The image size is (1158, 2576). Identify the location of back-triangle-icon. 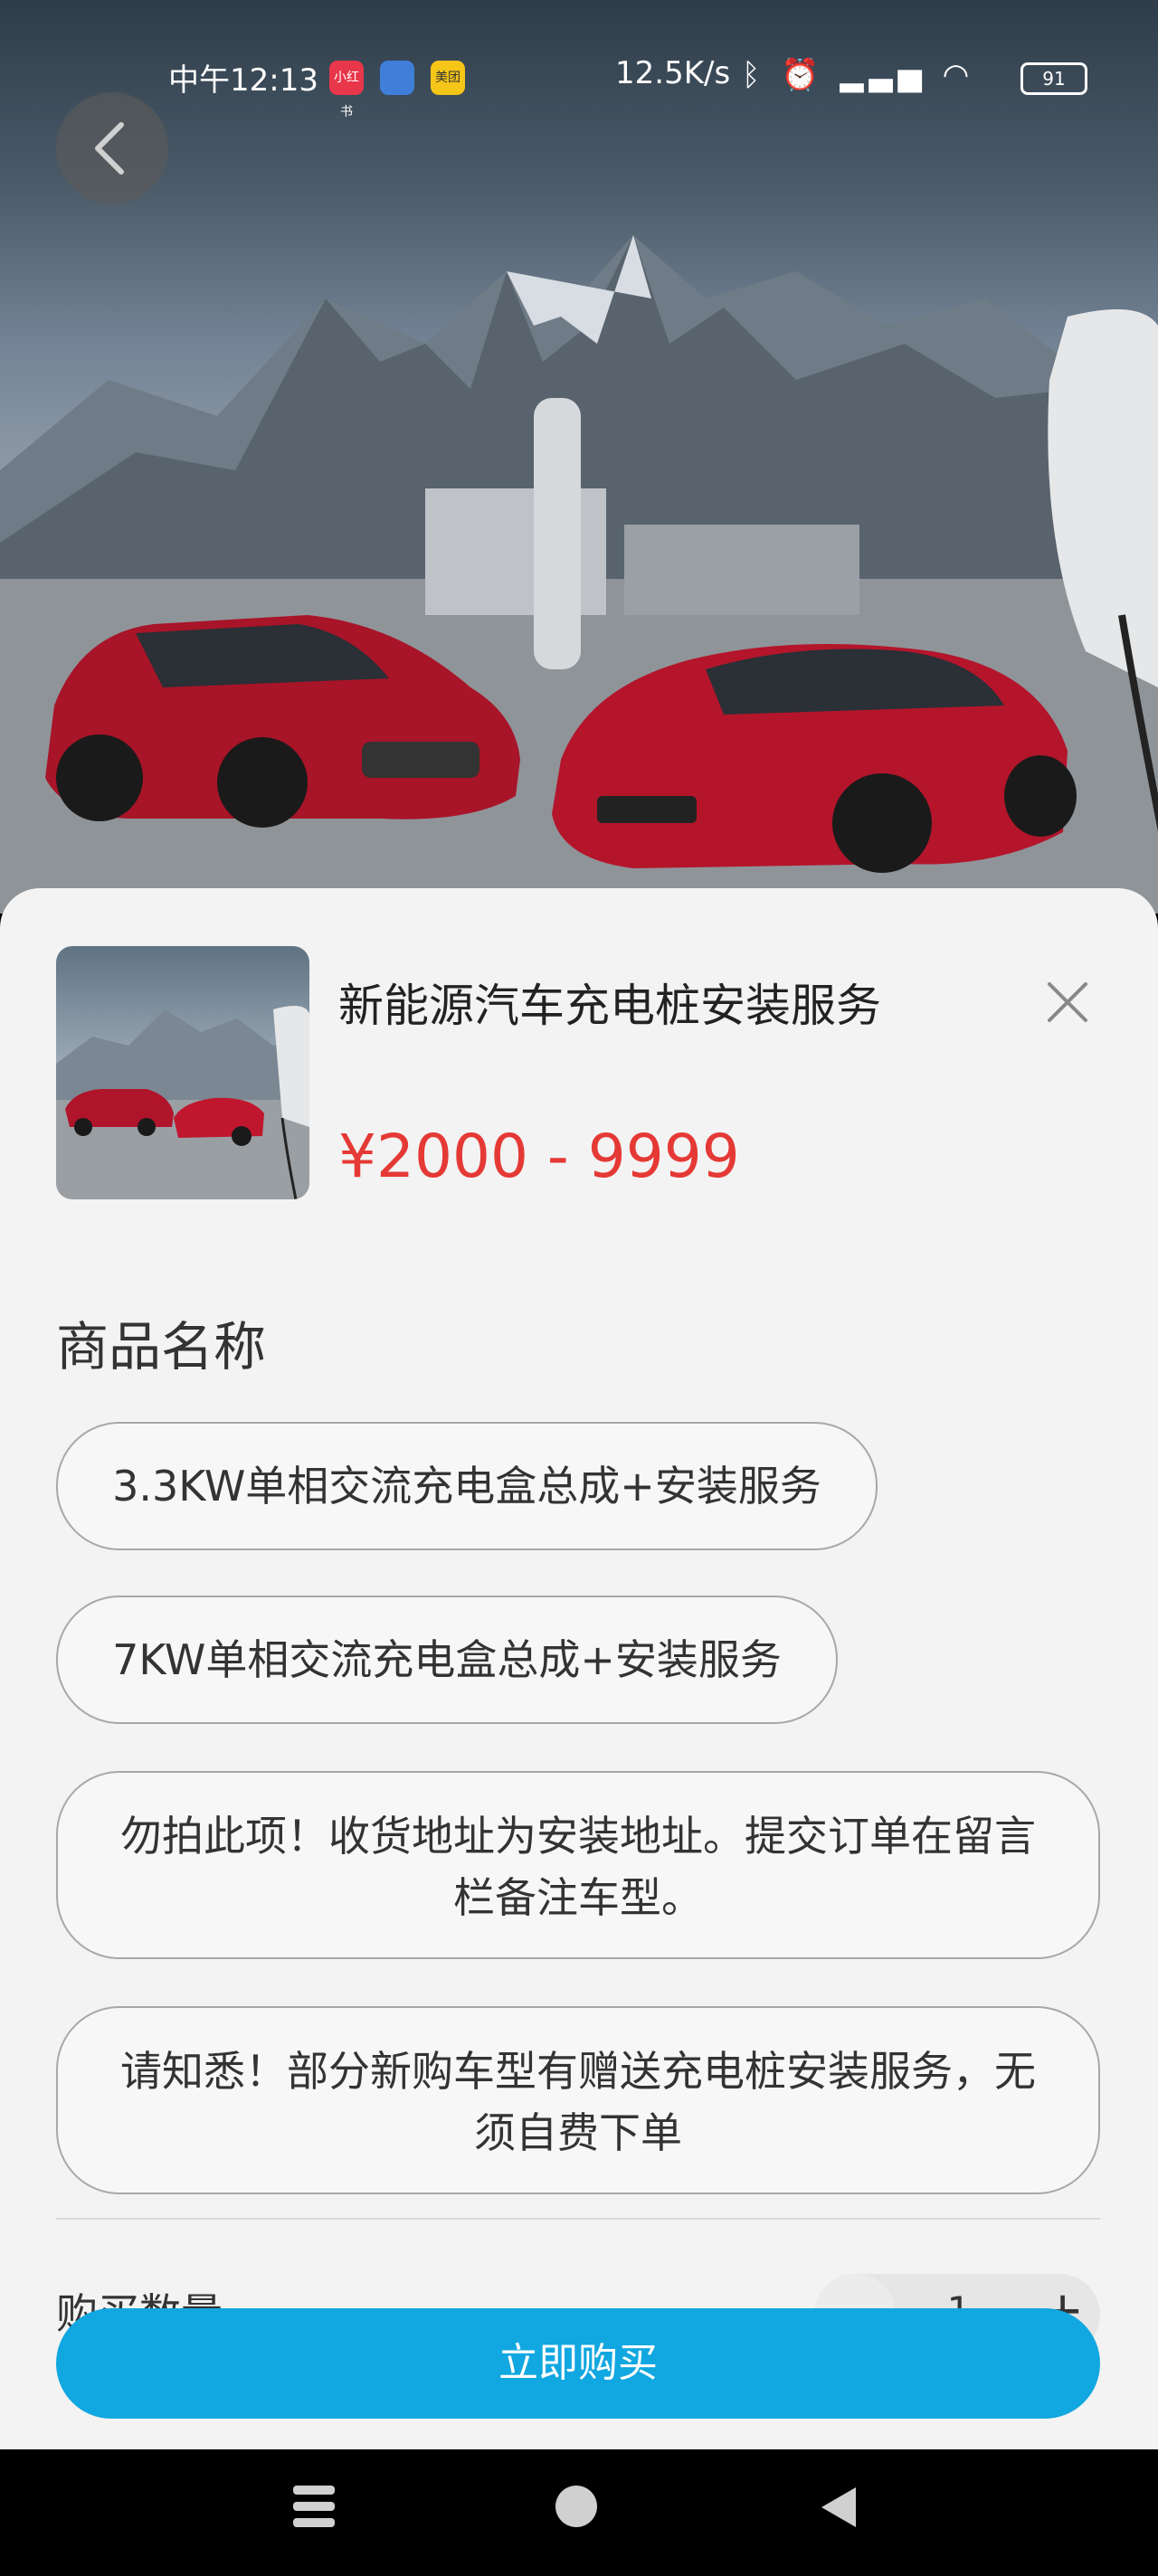
(838, 2507).